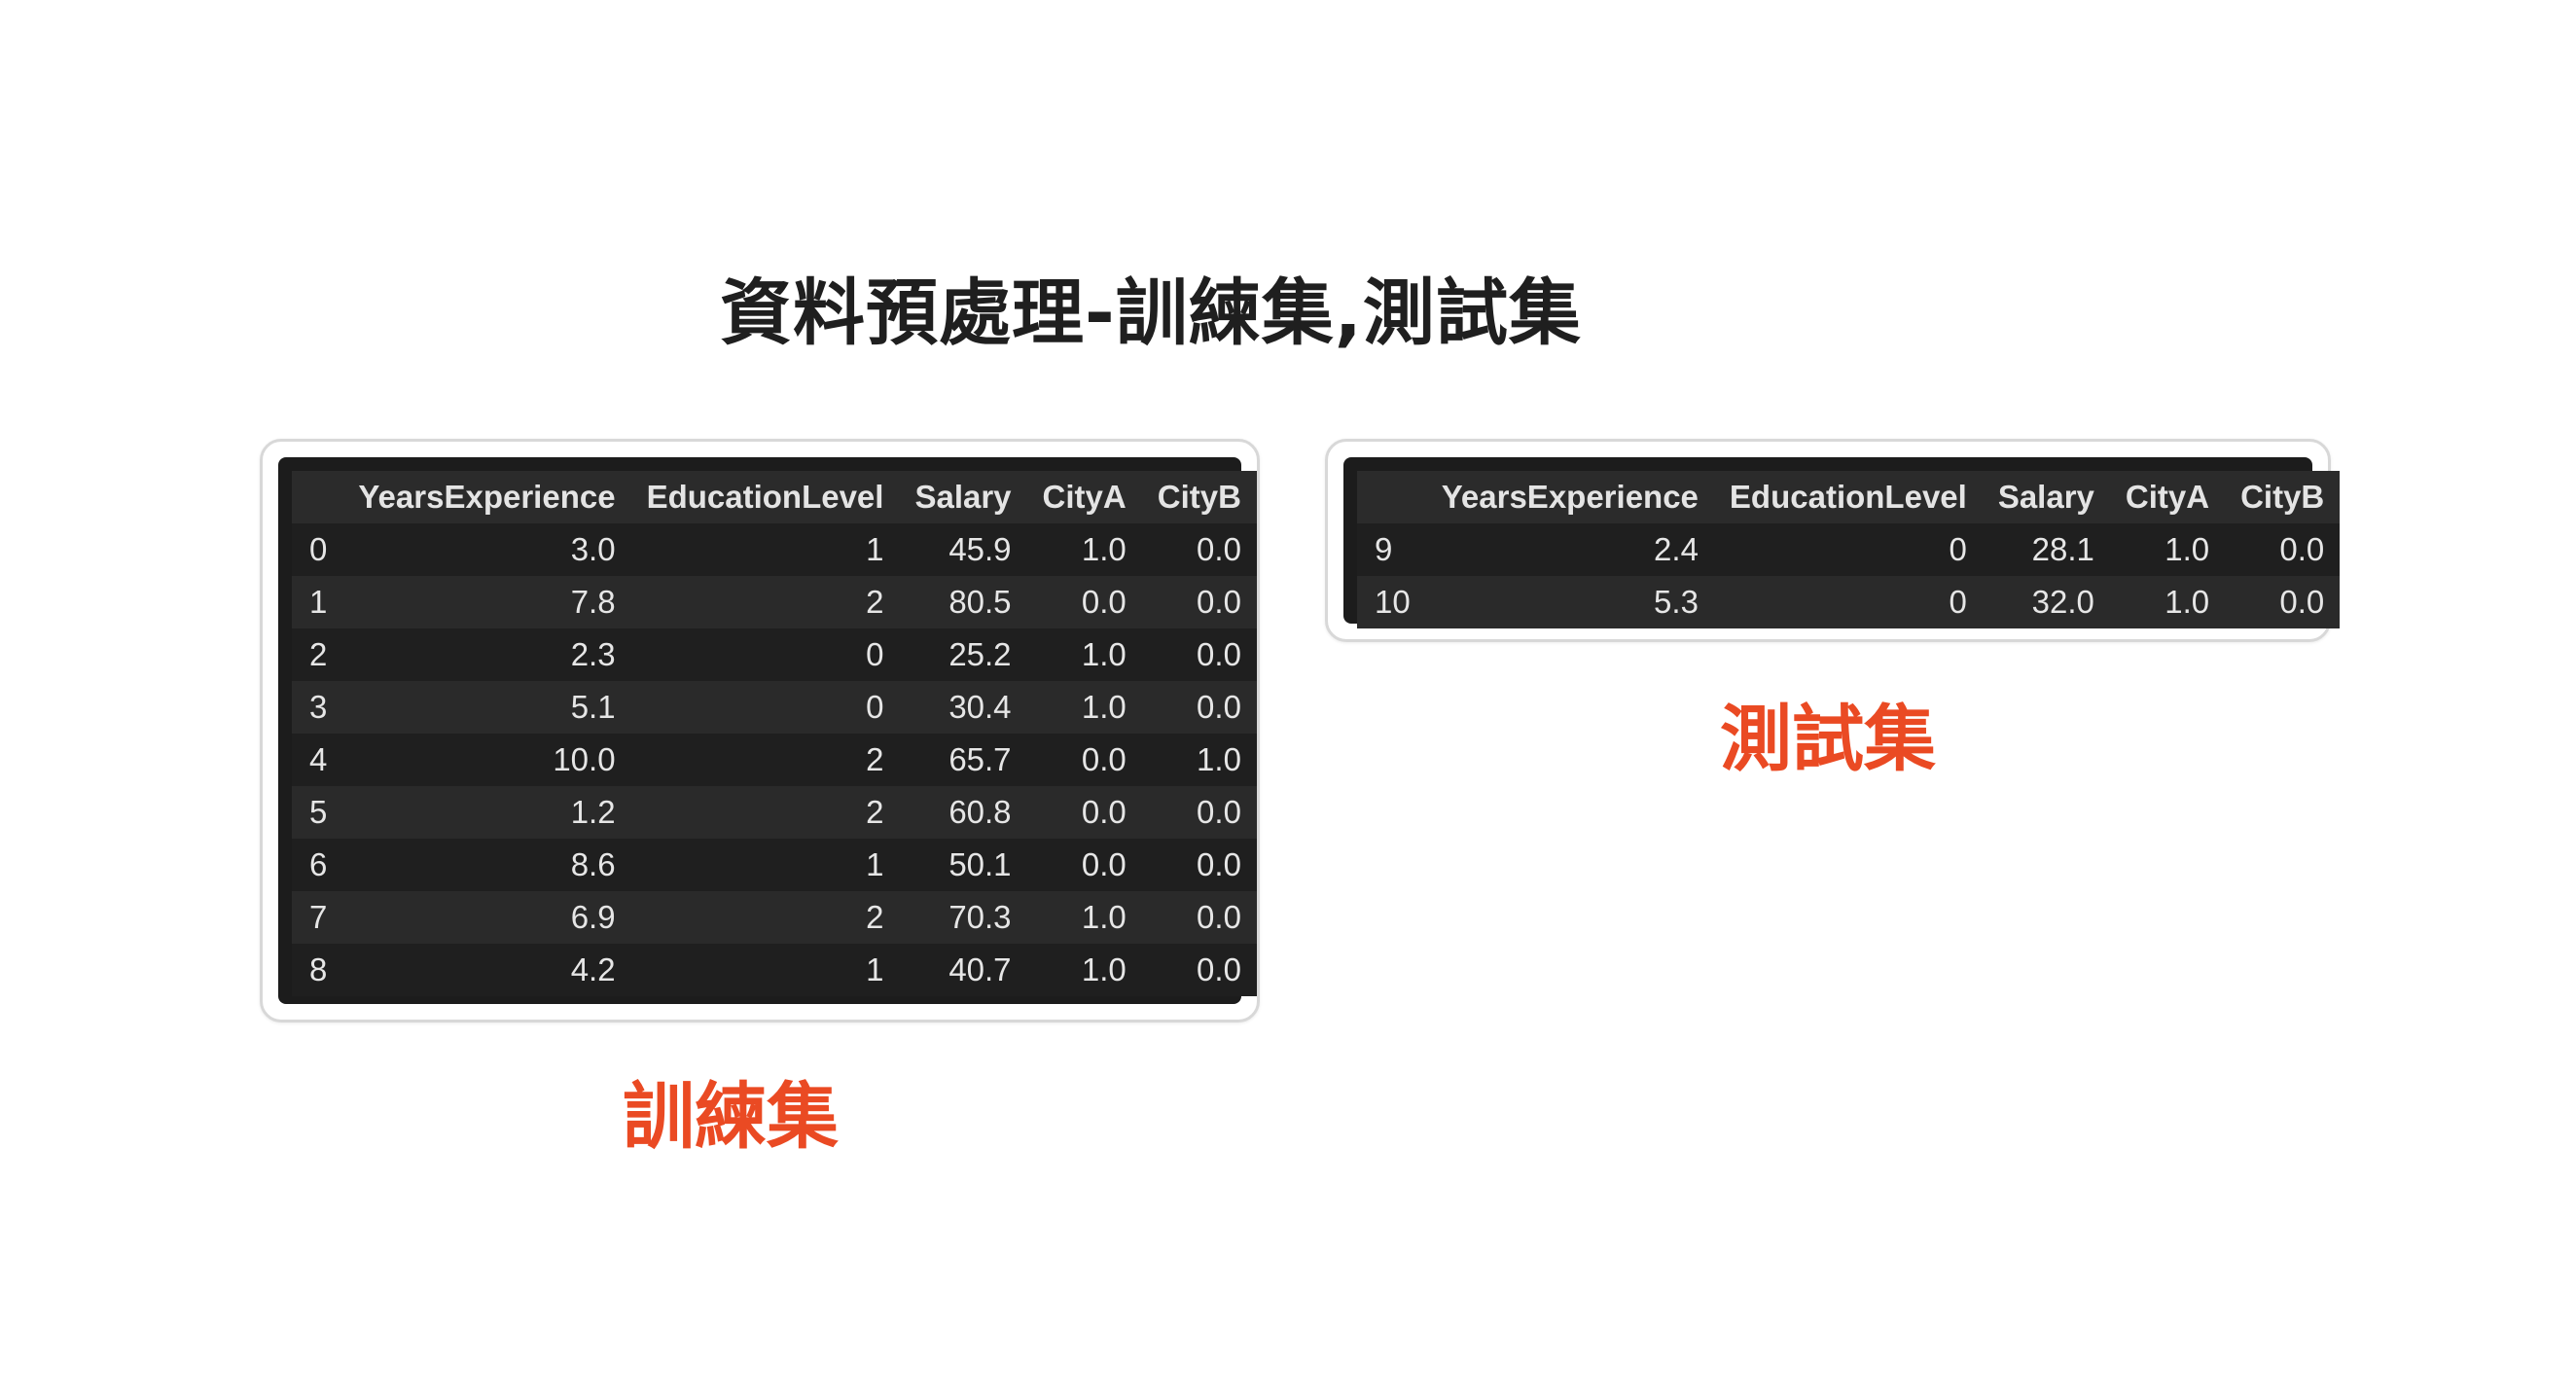 The image size is (2576, 1399). I want to click on table-cell: 4.2, so click(486, 970).